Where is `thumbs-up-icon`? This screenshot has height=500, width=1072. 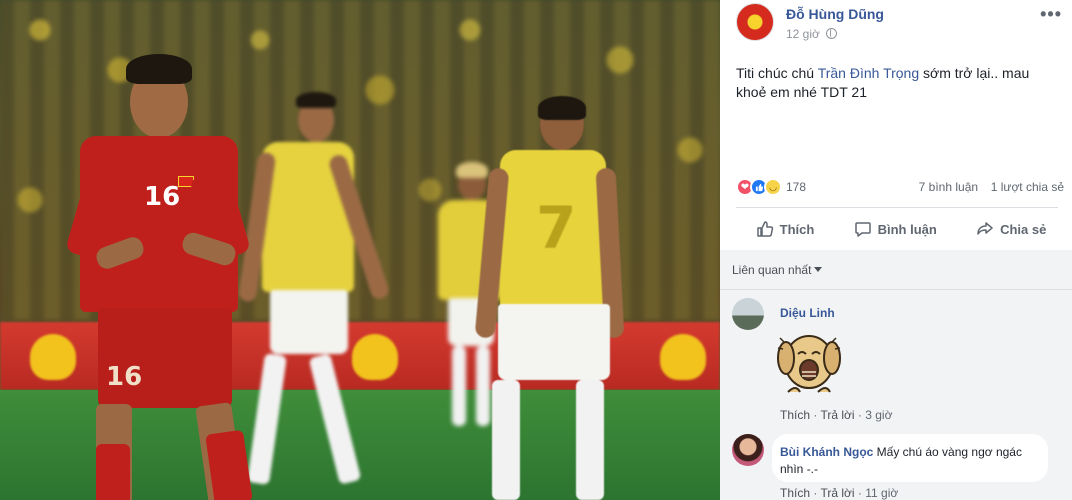 thumbs-up-icon is located at coordinates (764, 229).